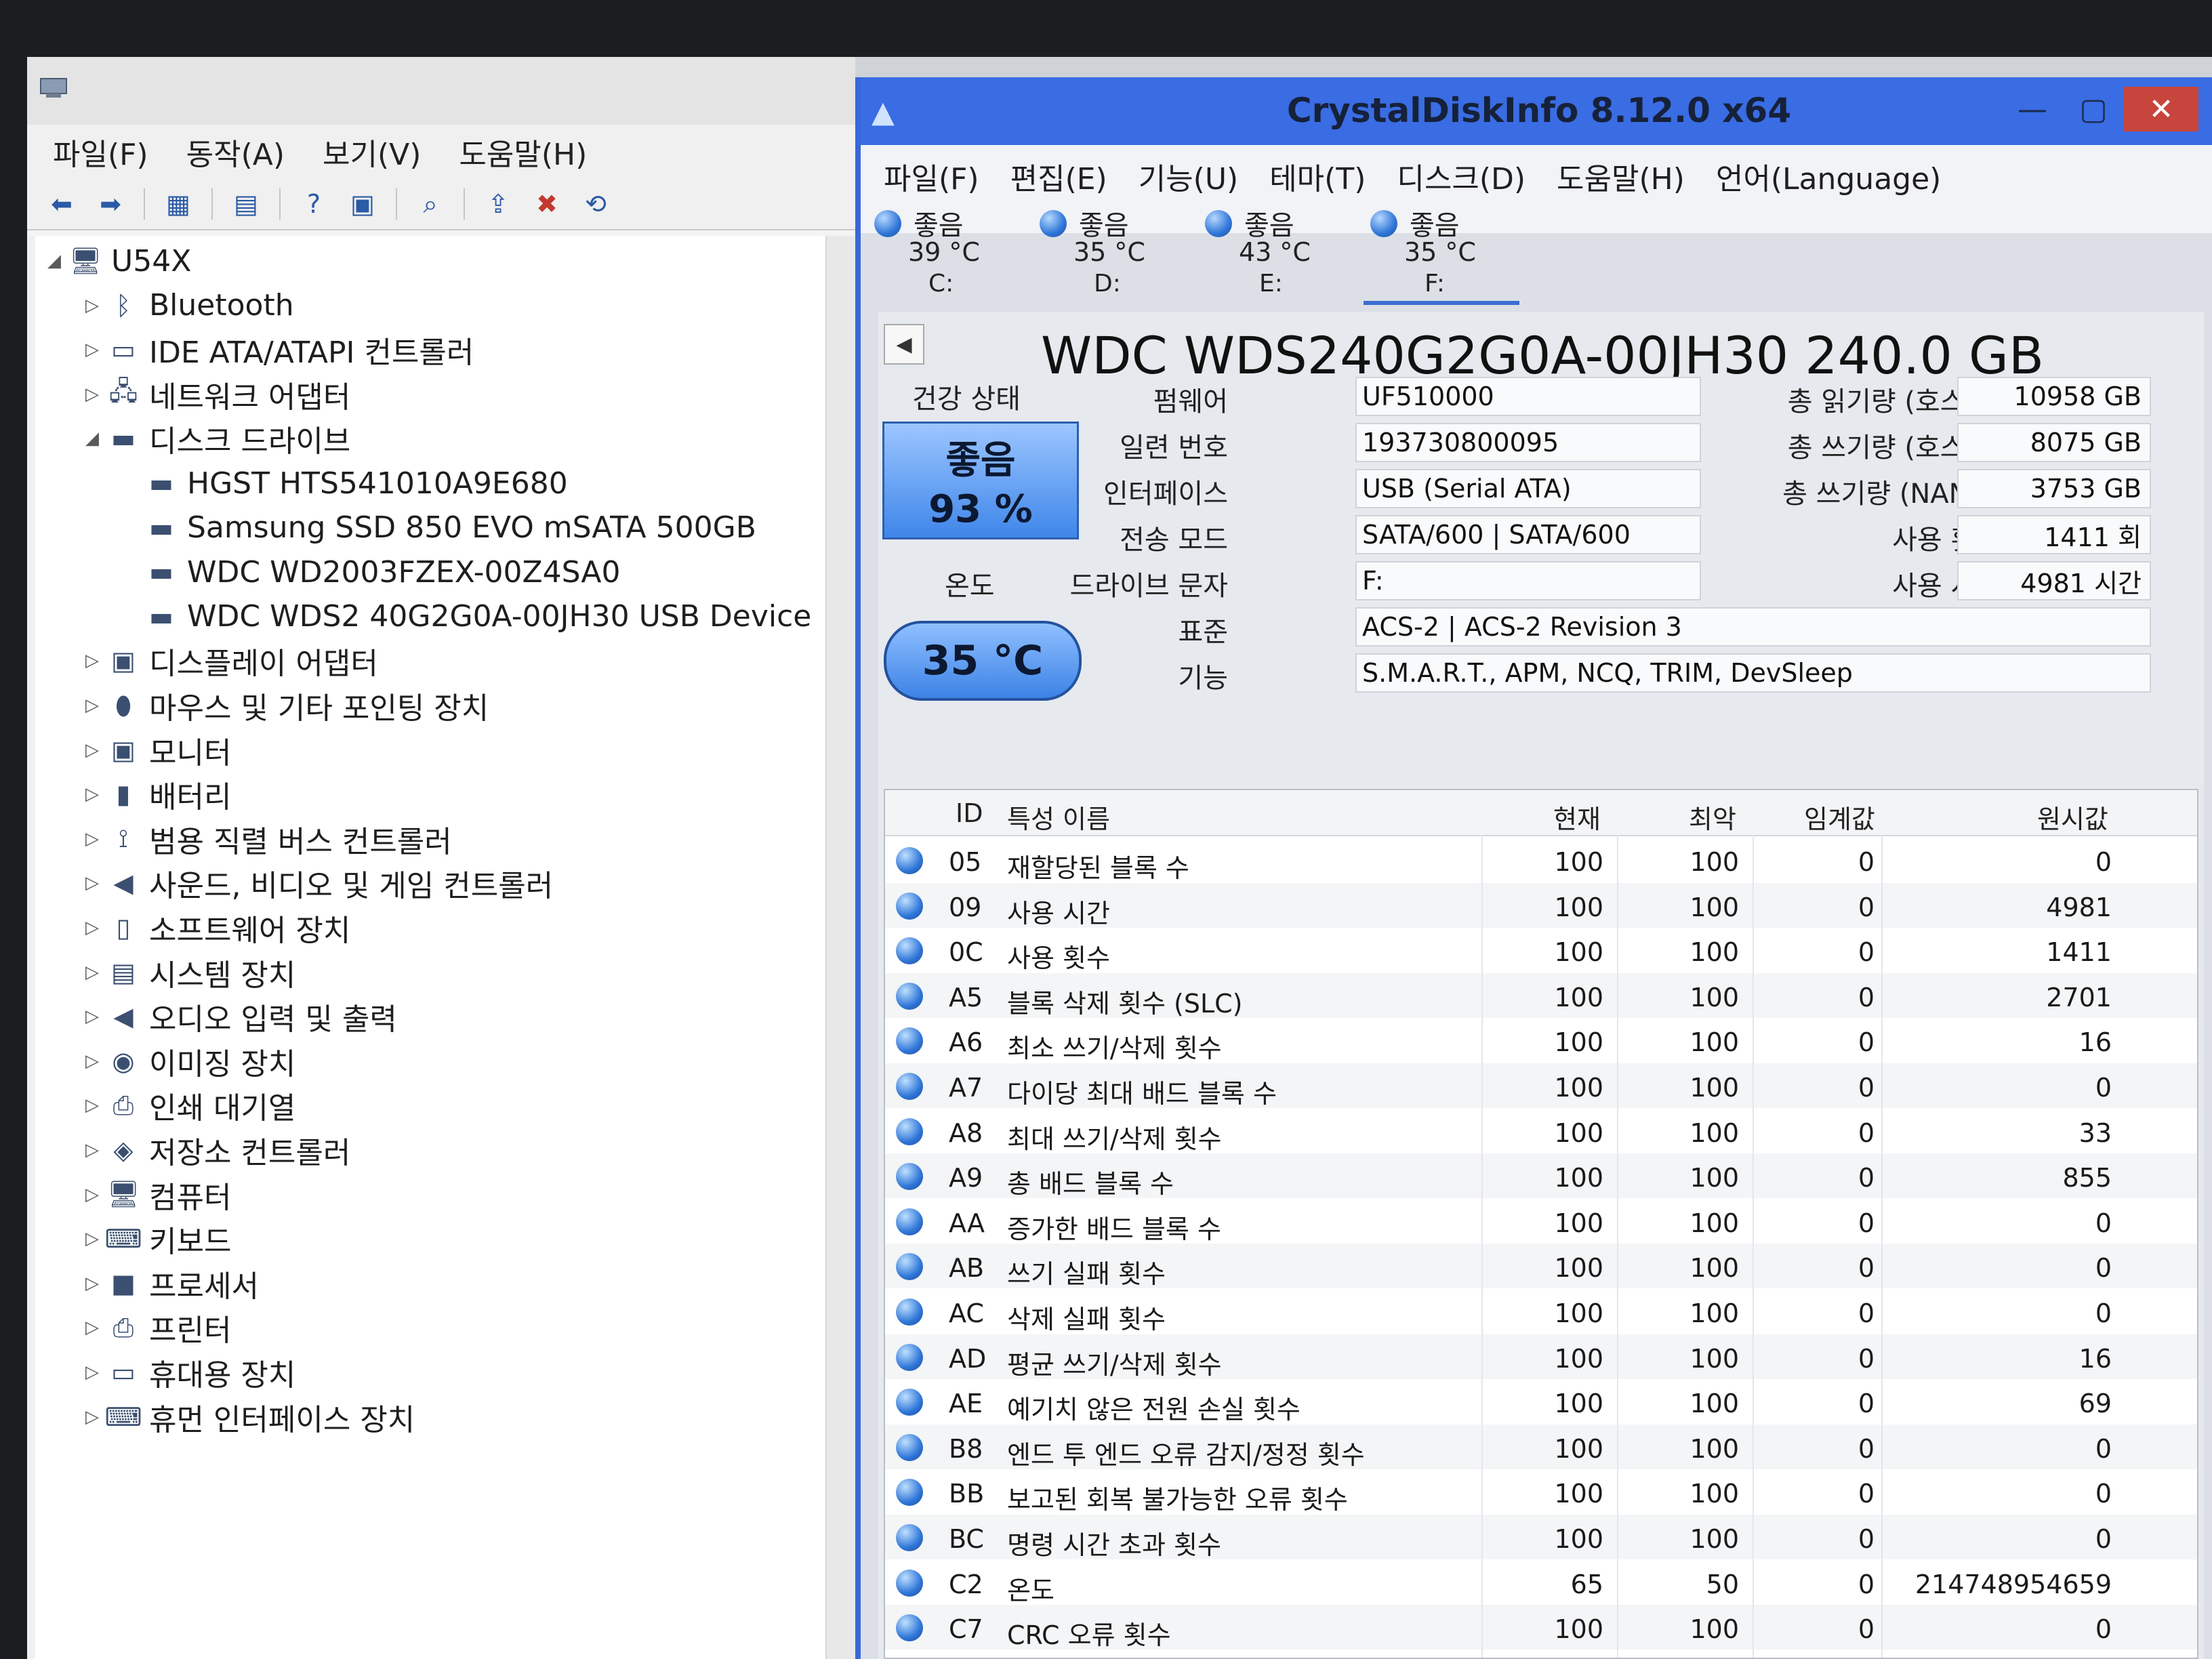 Image resolution: width=2212 pixels, height=1659 pixels. Describe the element at coordinates (840, 947) in the screenshot. I see `devmgr-scrollbar` at that location.